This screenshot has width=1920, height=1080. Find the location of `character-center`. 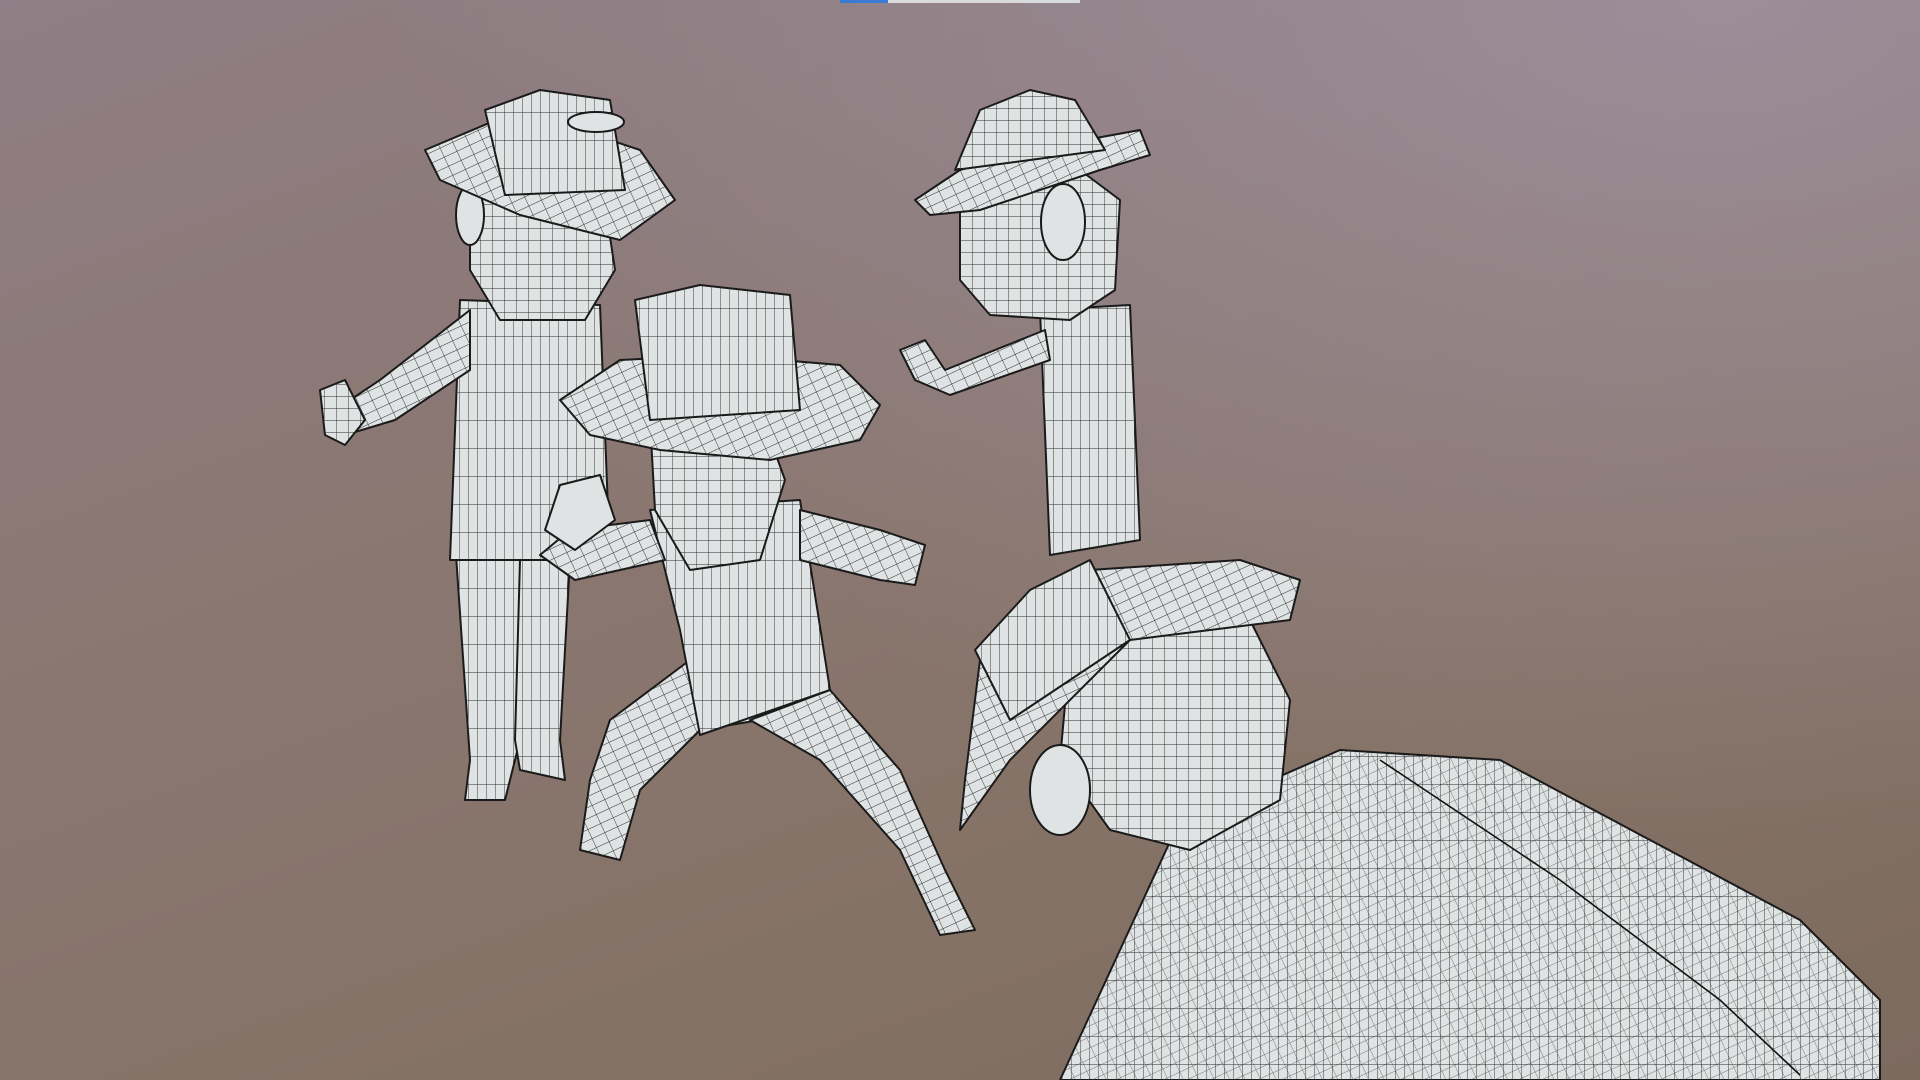

character-center is located at coordinates (757, 610).